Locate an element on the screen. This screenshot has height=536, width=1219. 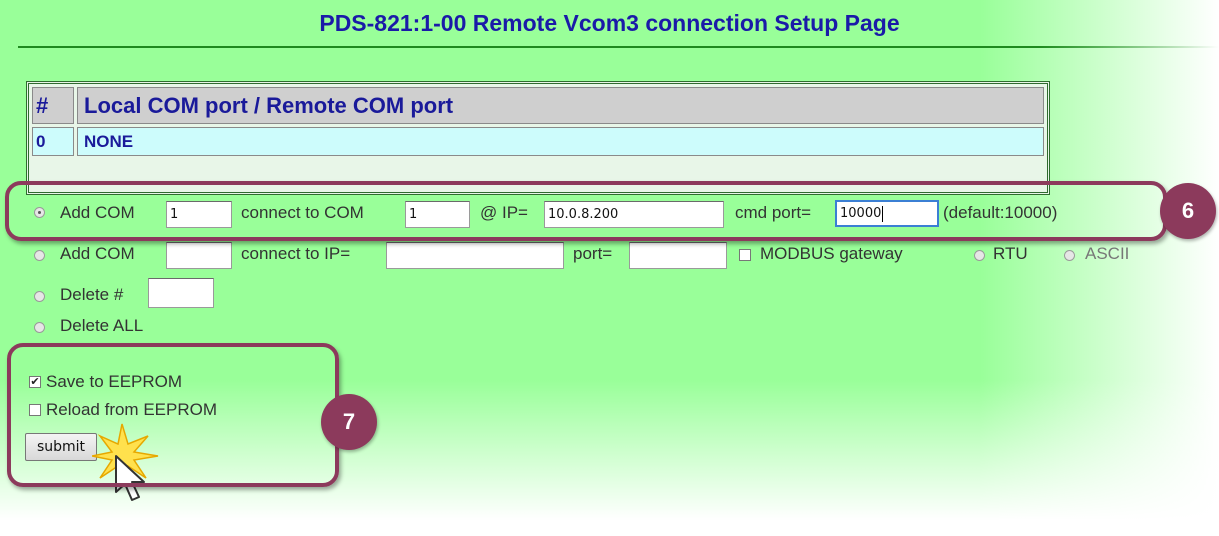
header-port-mapping: Local COM port / Remote COM port is located at coordinates (560, 105).